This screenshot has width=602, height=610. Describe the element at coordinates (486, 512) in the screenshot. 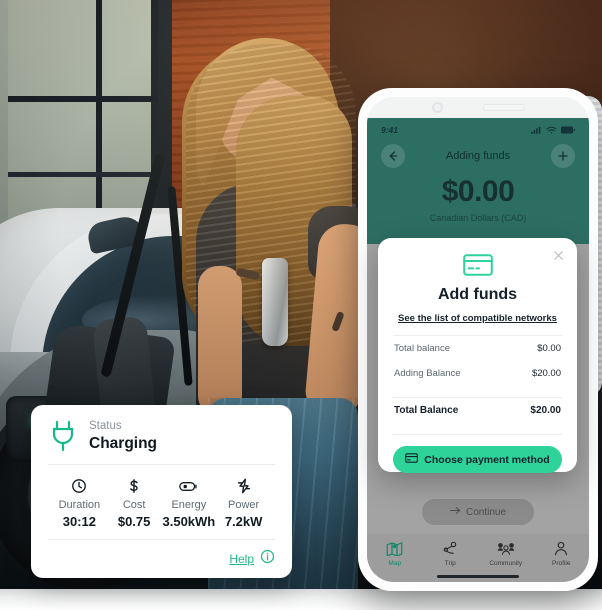

I see `continue-button-label: Continue` at that location.